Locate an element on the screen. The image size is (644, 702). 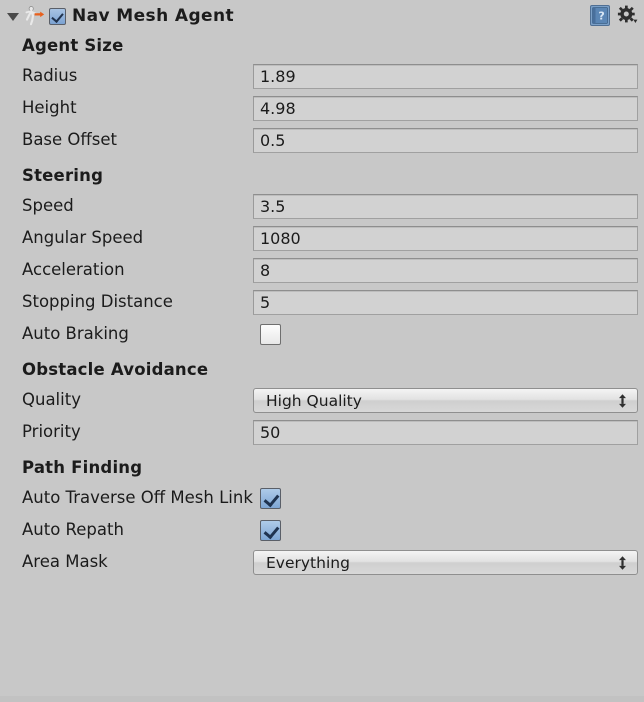
row-quality: Quality High Quality is located at coordinates (322, 400).